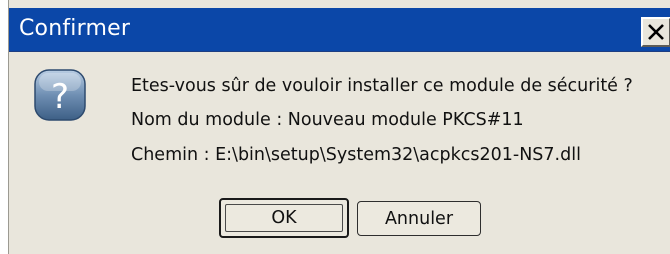  What do you see at coordinates (75, 28) in the screenshot?
I see `dialog-title: Confirmer` at bounding box center [75, 28].